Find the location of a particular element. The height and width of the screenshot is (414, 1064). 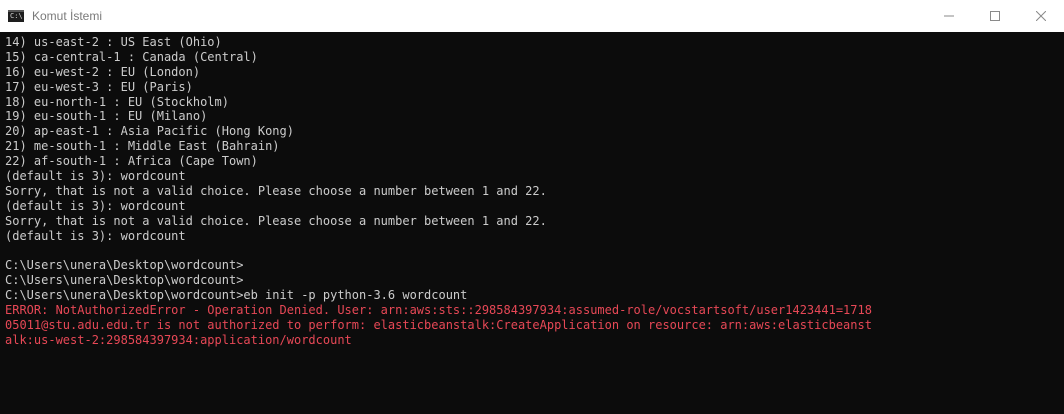

terminal-line: 18) eu-north-1 : EU (Stockholm) is located at coordinates (117, 101).